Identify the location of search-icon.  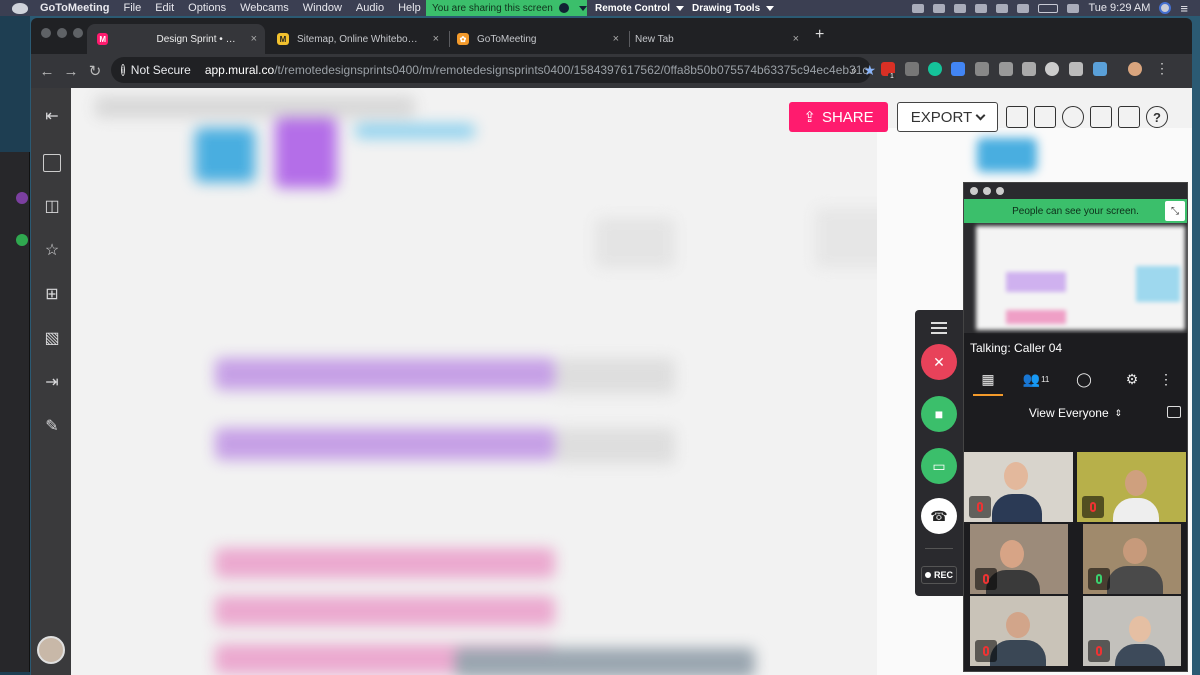
(1129, 117).